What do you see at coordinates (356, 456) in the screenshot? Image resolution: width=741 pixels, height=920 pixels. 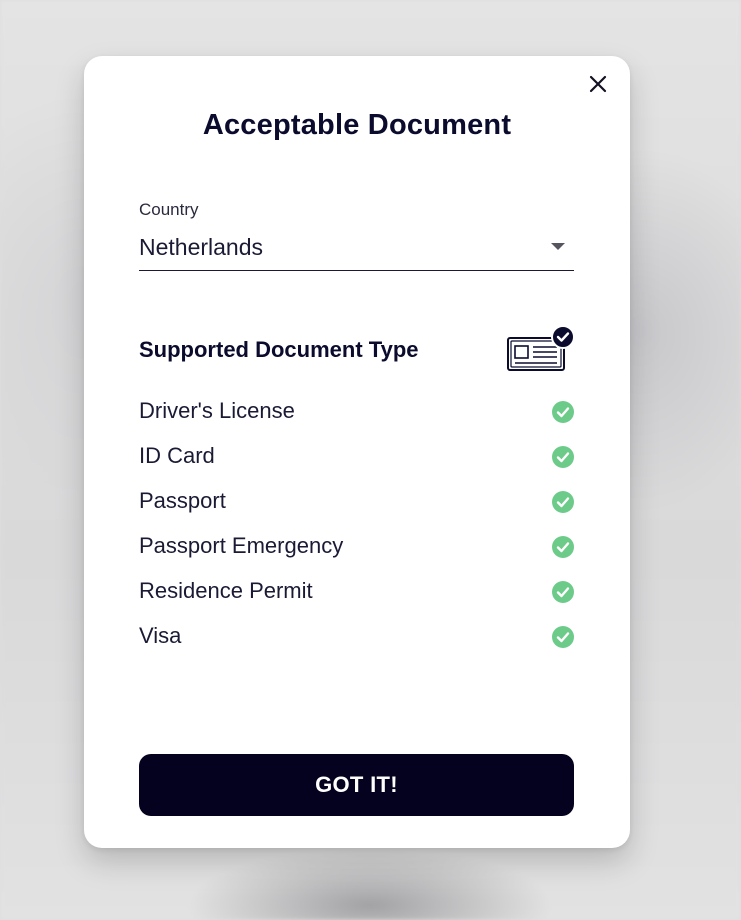 I see `list-item: ID Card` at bounding box center [356, 456].